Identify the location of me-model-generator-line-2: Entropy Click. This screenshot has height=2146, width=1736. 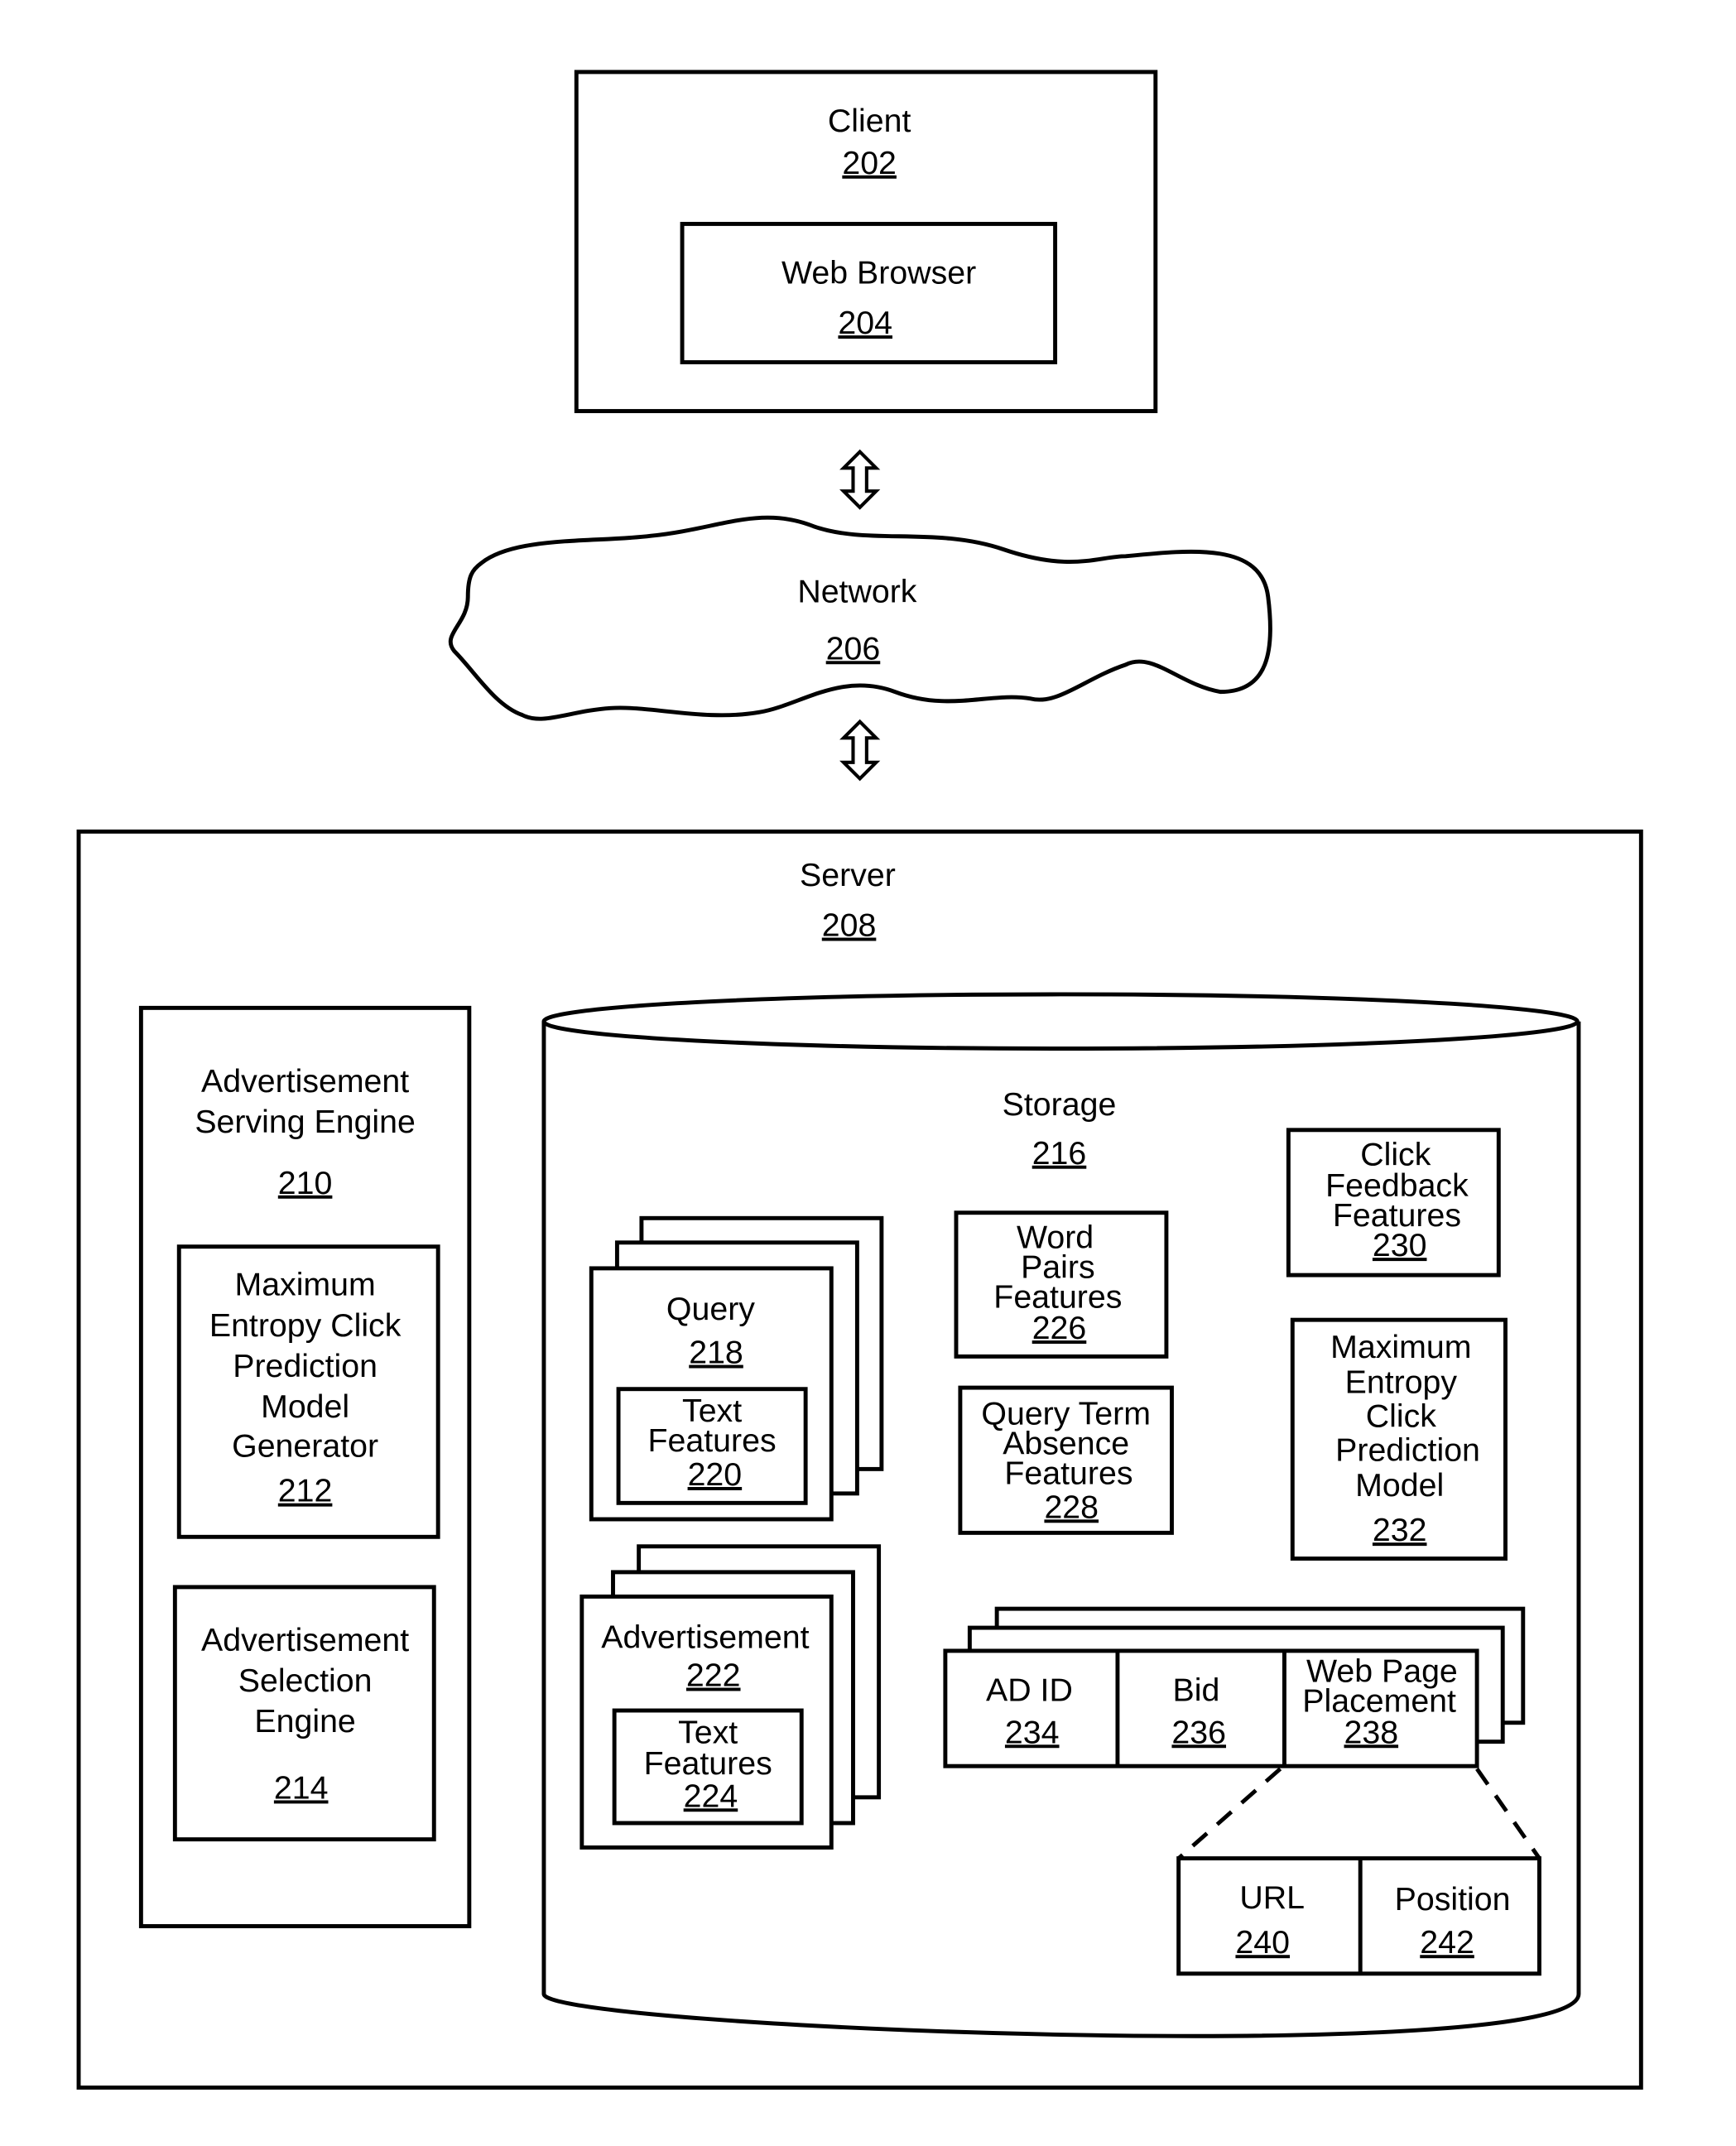
(306, 1325).